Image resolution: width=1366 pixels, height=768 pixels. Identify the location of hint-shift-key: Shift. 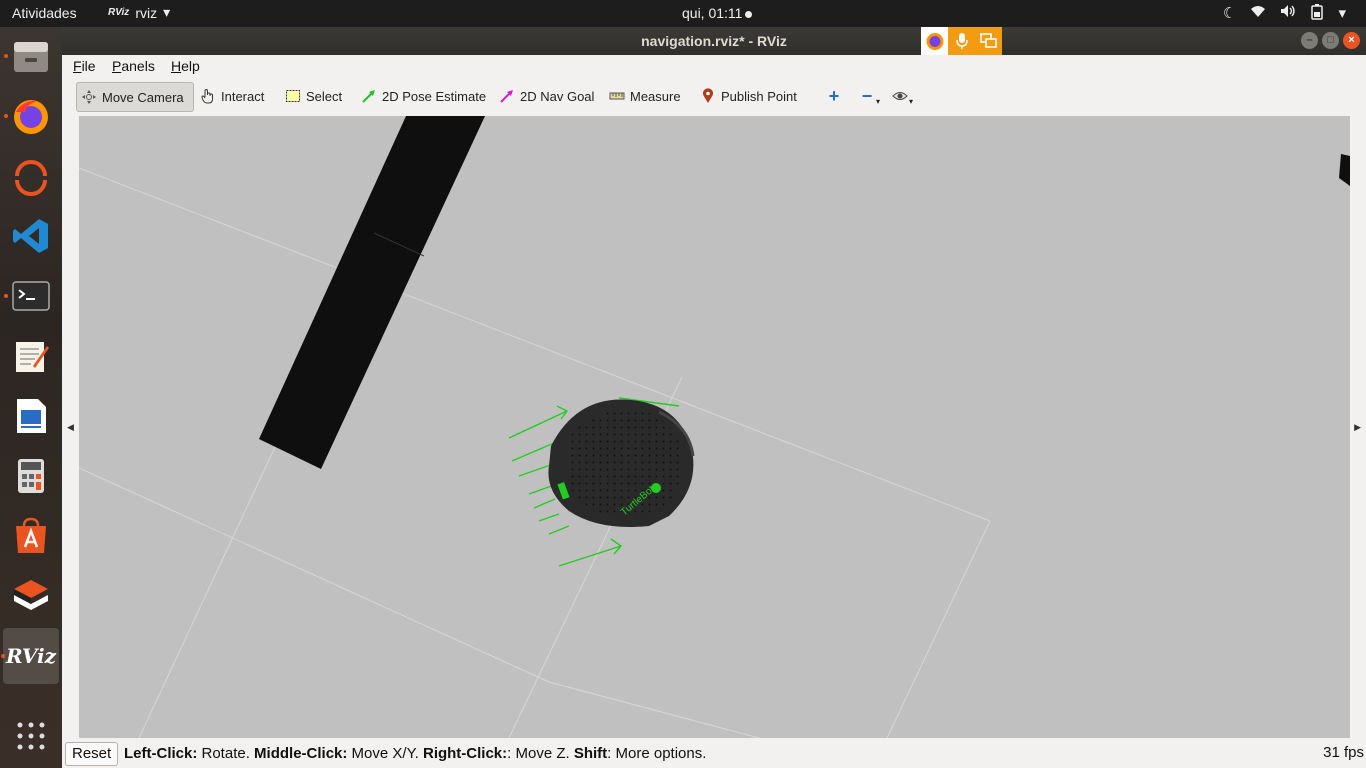
(590, 753).